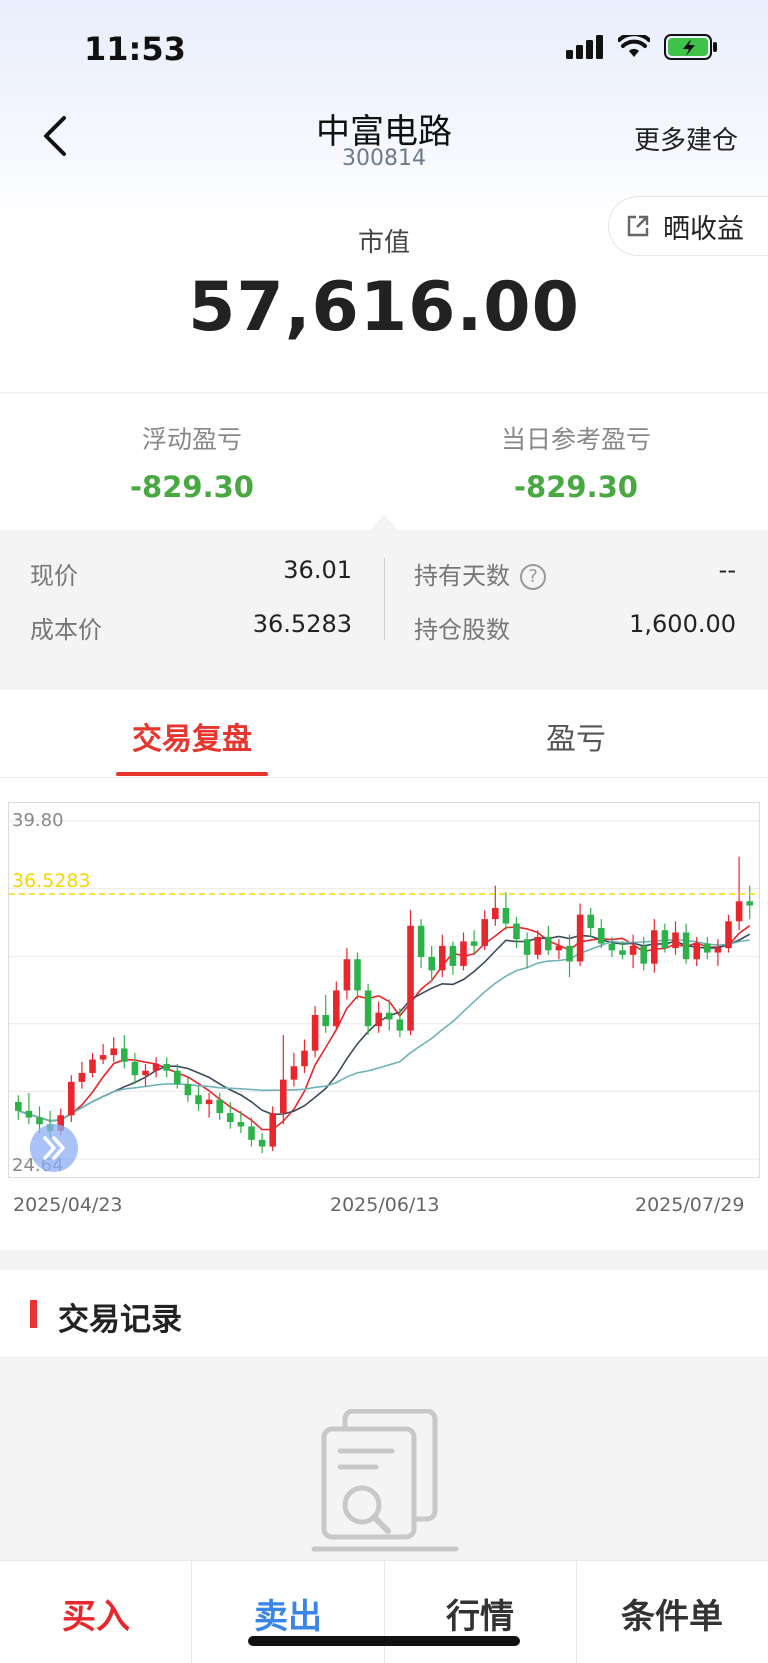 The height and width of the screenshot is (1663, 768). What do you see at coordinates (385, 1480) in the screenshot?
I see `empty-document-search-icon` at bounding box center [385, 1480].